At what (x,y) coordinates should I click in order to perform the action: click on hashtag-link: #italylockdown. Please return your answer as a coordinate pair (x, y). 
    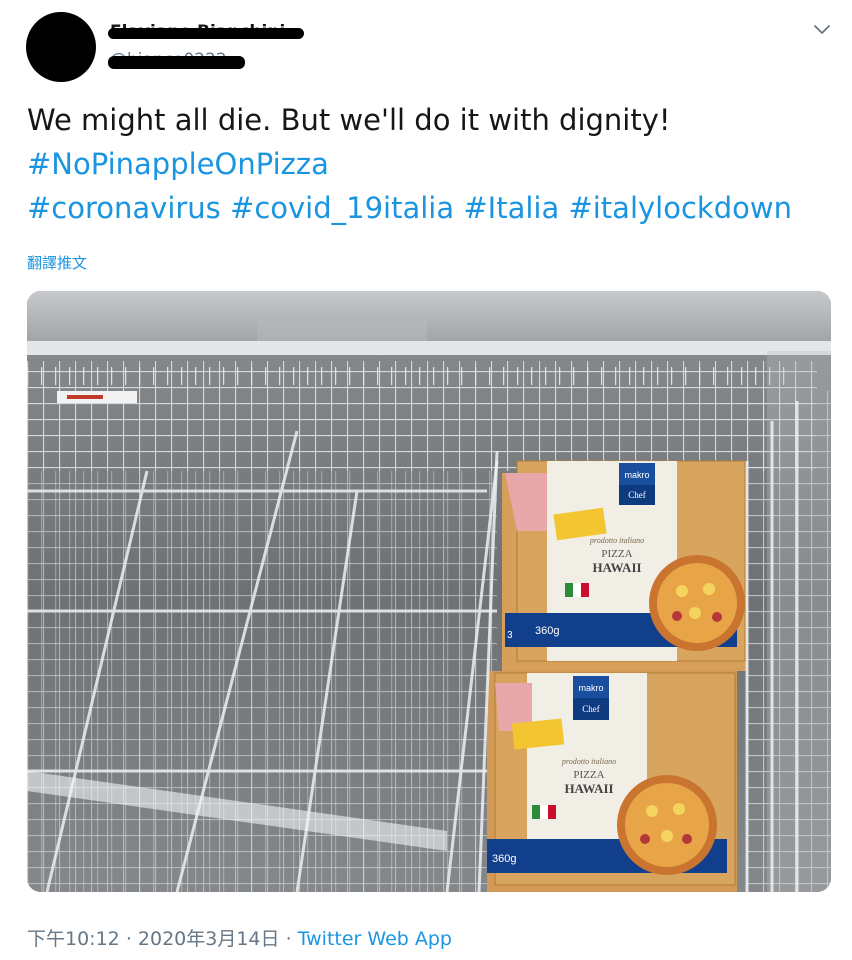
    Looking at the image, I should click on (680, 208).